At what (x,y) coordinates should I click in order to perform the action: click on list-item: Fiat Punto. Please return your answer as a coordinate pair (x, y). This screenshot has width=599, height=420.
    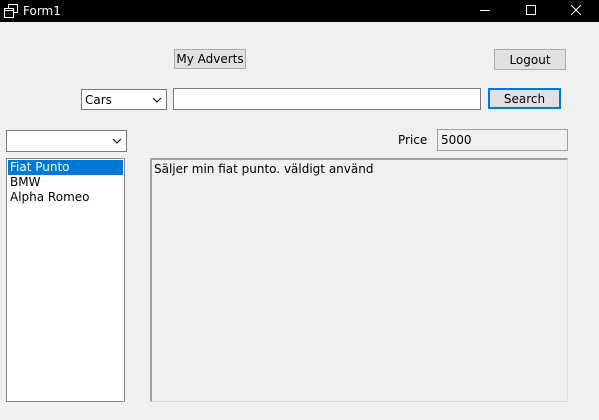
    Looking at the image, I should click on (65, 167).